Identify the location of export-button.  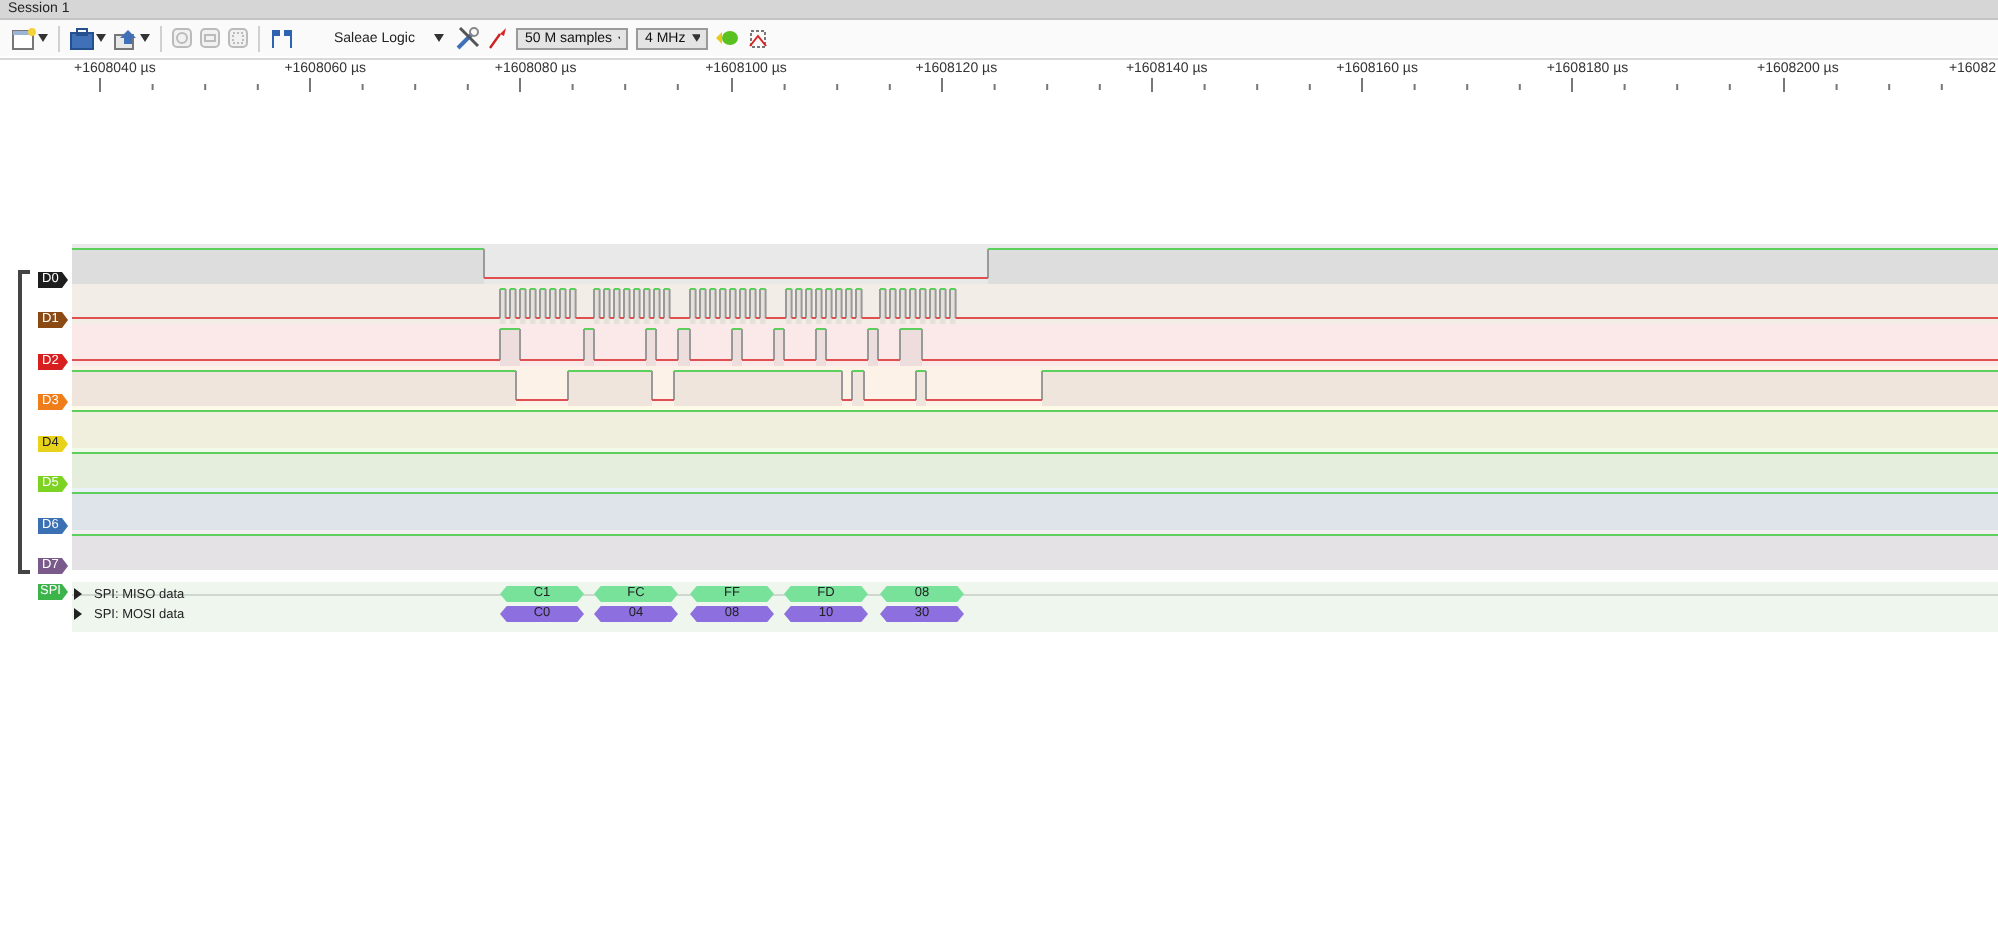
(132, 38).